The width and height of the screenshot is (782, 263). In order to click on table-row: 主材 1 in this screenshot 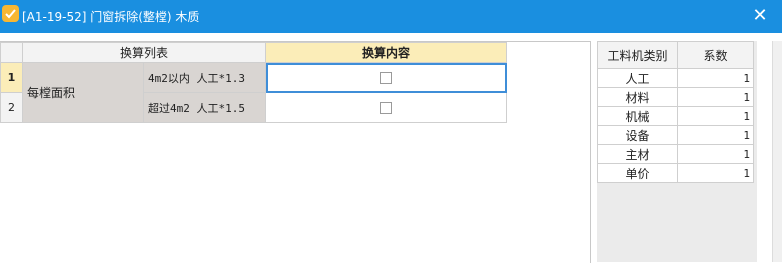, I will do `click(675, 154)`.